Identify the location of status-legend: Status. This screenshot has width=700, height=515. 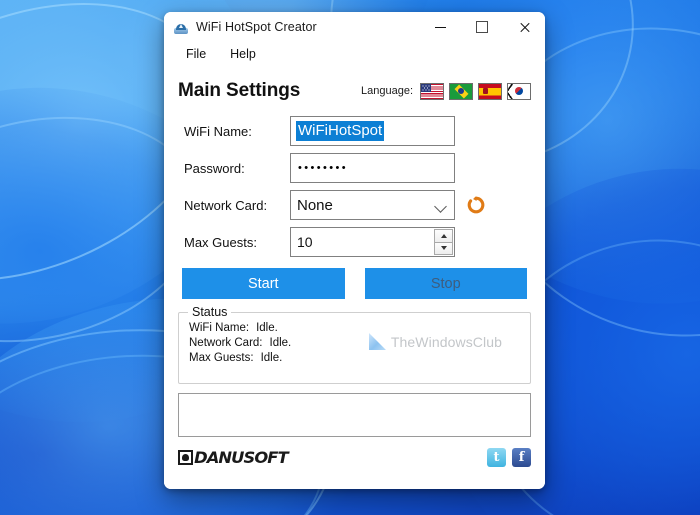
(210, 312).